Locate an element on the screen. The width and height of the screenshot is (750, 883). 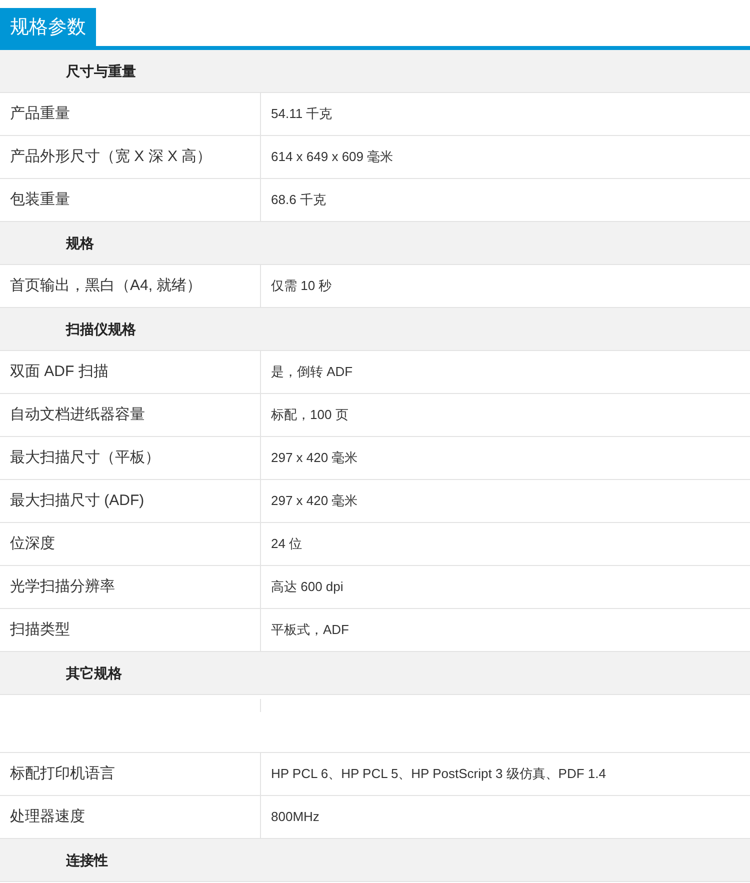
spec-value: 是，倒转 ADF is located at coordinates (312, 372).